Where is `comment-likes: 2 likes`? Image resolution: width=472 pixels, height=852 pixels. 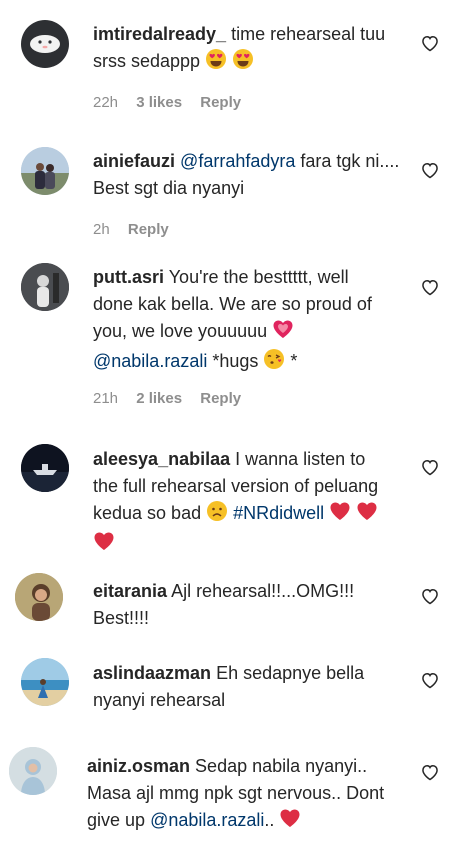
comment-likes: 2 likes is located at coordinates (159, 398).